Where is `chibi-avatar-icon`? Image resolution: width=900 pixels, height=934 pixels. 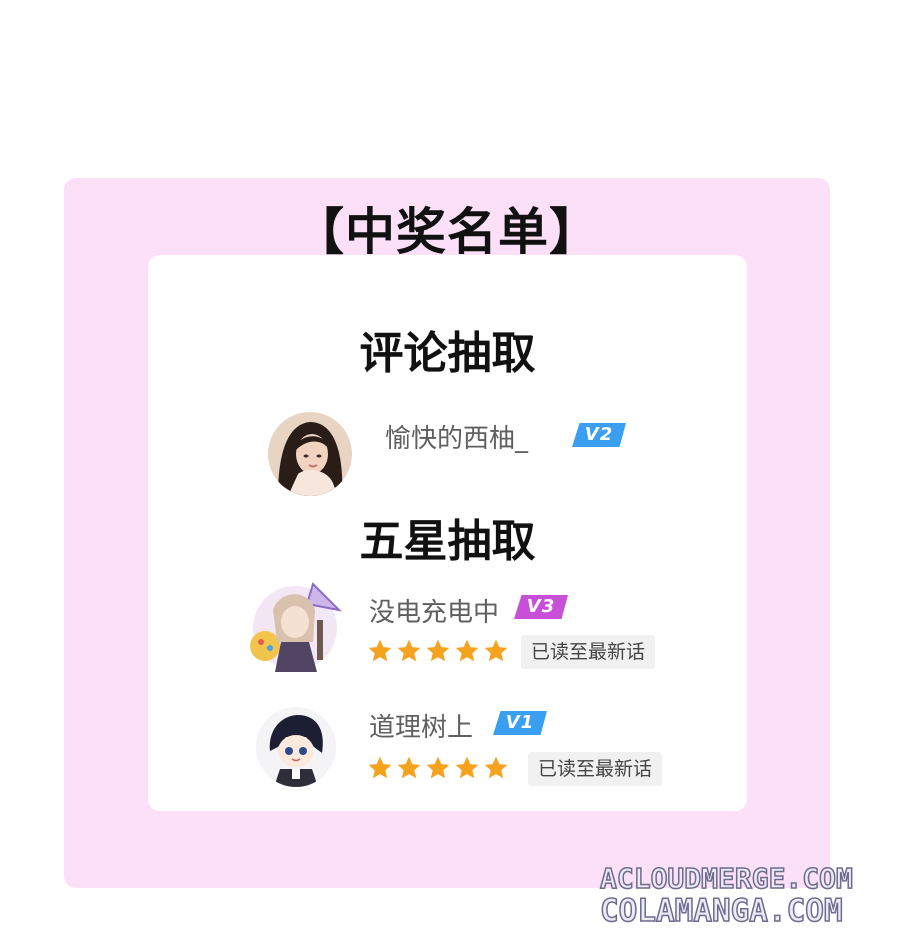 chibi-avatar-icon is located at coordinates (296, 747).